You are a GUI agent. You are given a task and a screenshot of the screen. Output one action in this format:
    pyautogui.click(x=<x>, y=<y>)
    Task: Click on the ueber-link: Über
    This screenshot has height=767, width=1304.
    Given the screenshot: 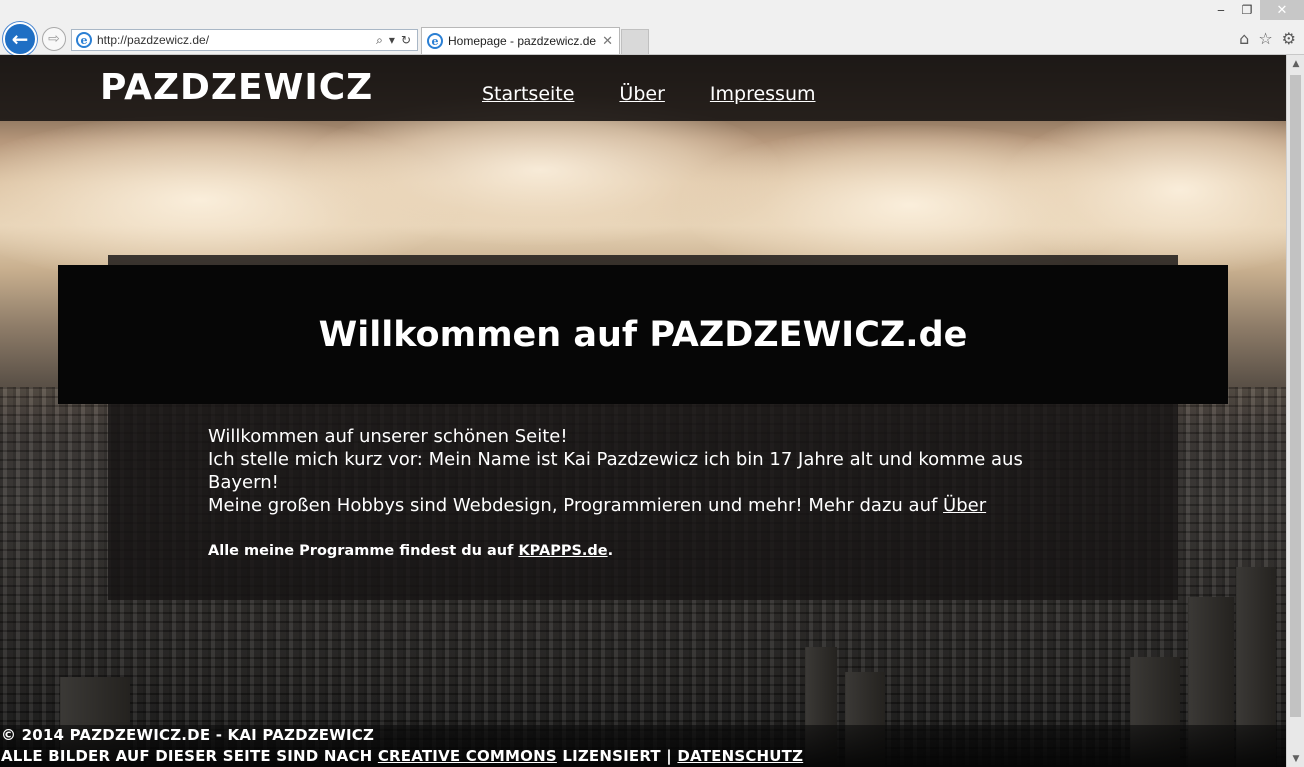 What is the action you would take?
    pyautogui.click(x=964, y=505)
    